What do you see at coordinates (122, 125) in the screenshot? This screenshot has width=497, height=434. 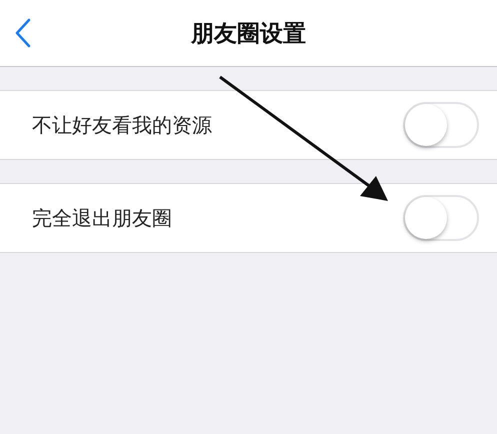 I see `setting-label: 不让好友看我的资源` at bounding box center [122, 125].